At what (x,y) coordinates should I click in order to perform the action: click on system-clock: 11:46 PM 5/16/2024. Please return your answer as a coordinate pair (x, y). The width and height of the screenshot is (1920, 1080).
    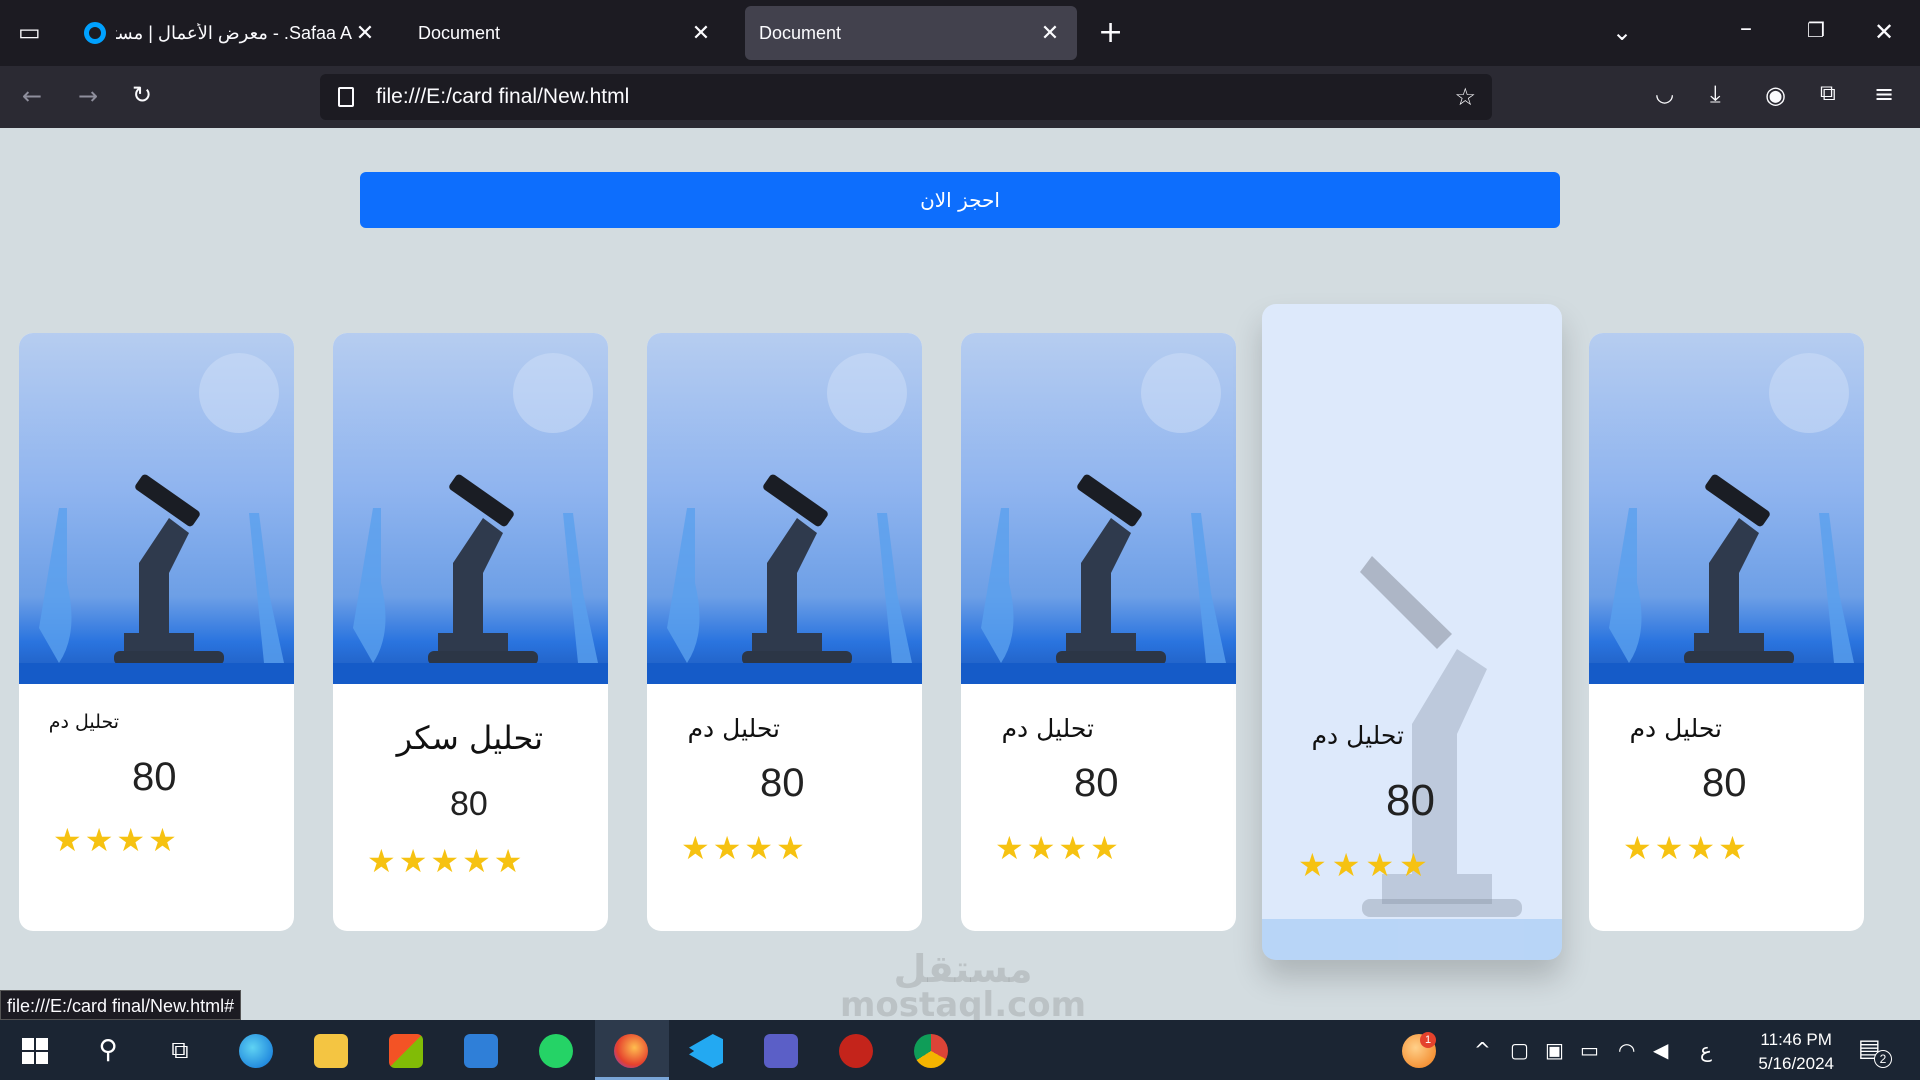
    Looking at the image, I should click on (1796, 1052).